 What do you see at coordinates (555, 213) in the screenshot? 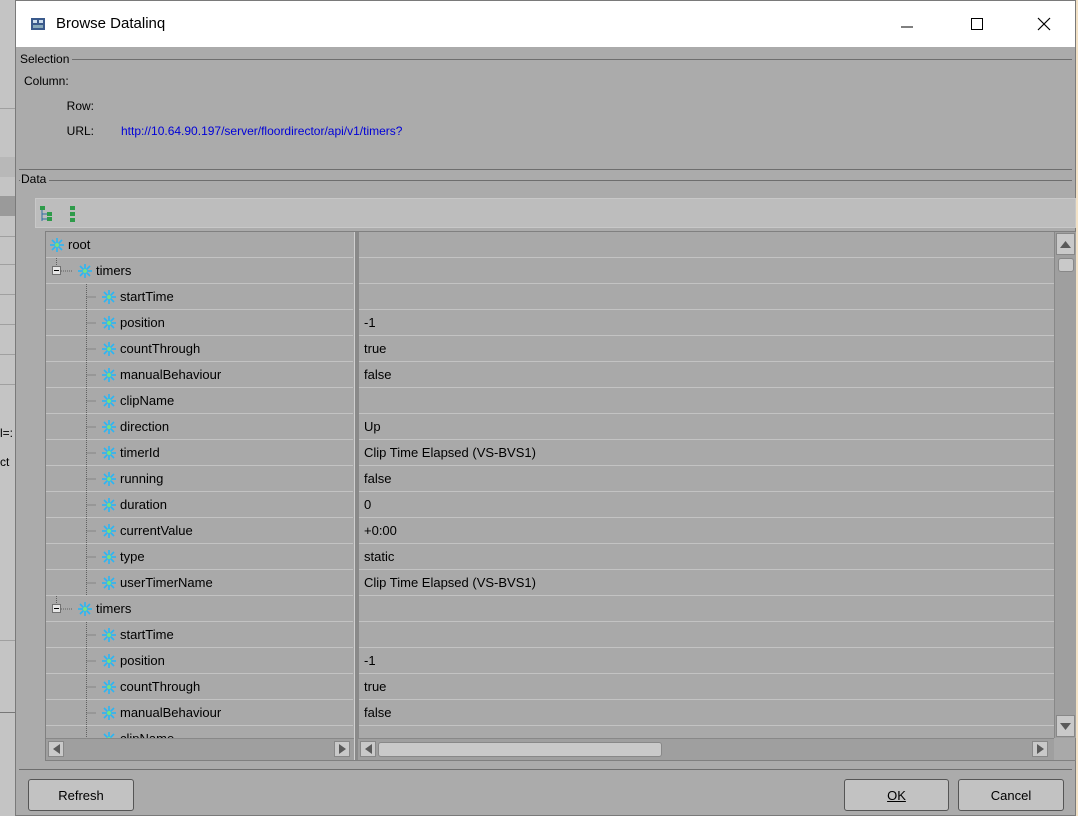
I see `data-toolbar` at bounding box center [555, 213].